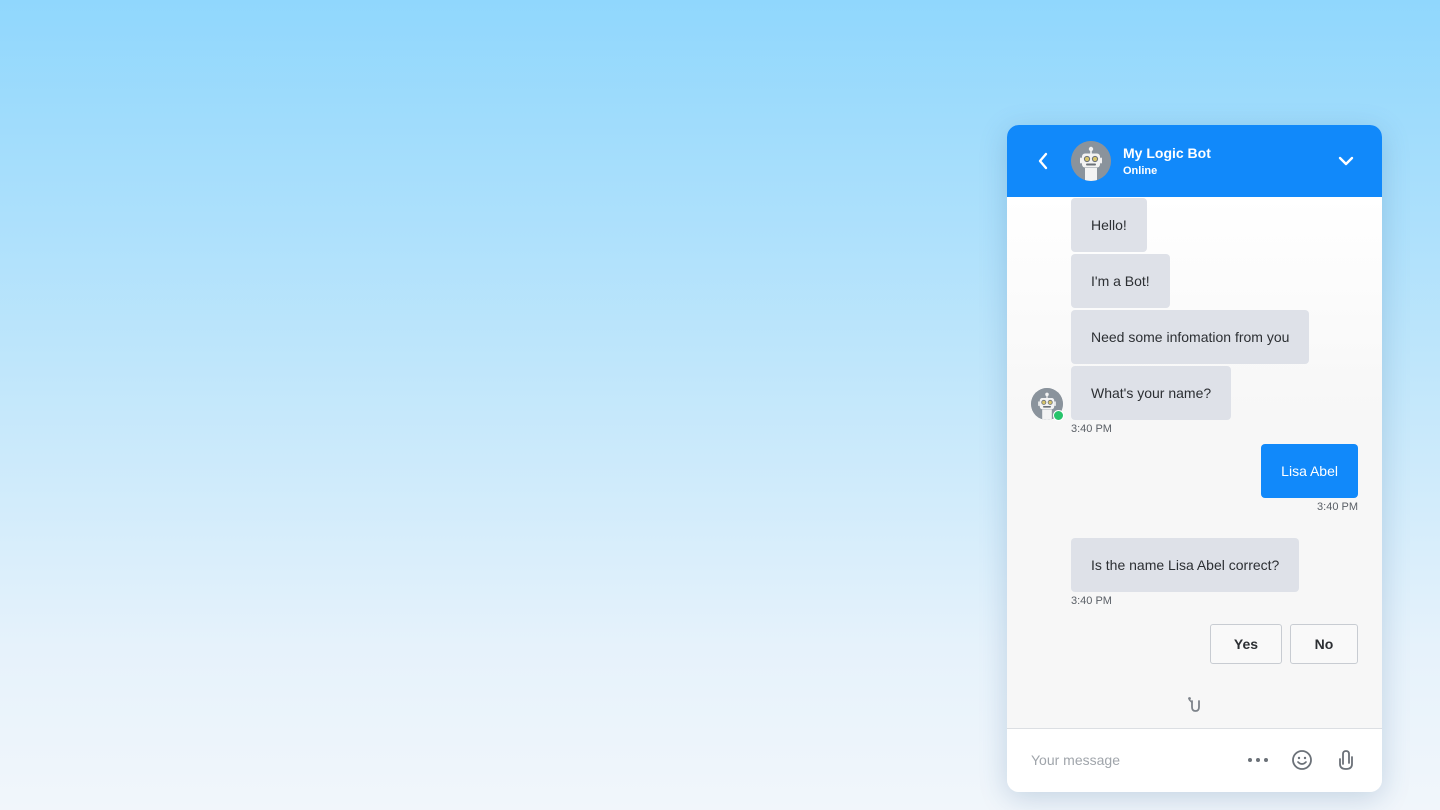  I want to click on minimize-button, so click(1346, 161).